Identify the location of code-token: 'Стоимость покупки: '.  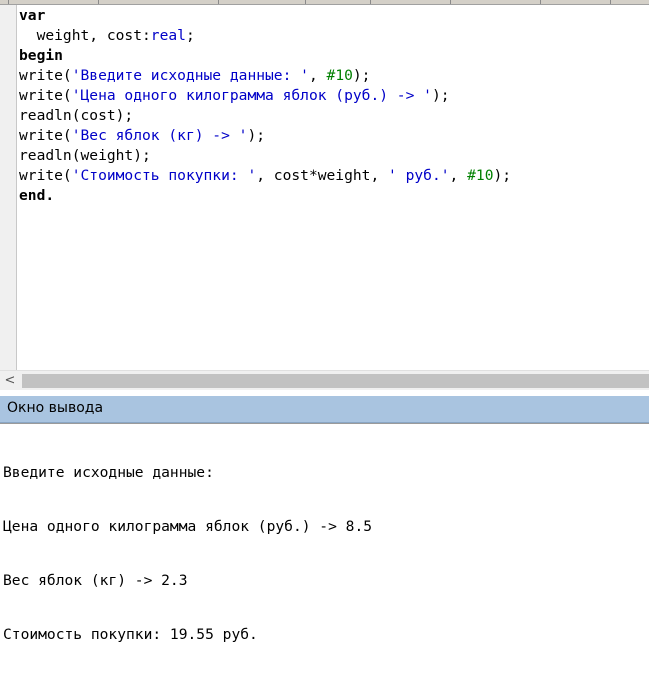
(164, 175).